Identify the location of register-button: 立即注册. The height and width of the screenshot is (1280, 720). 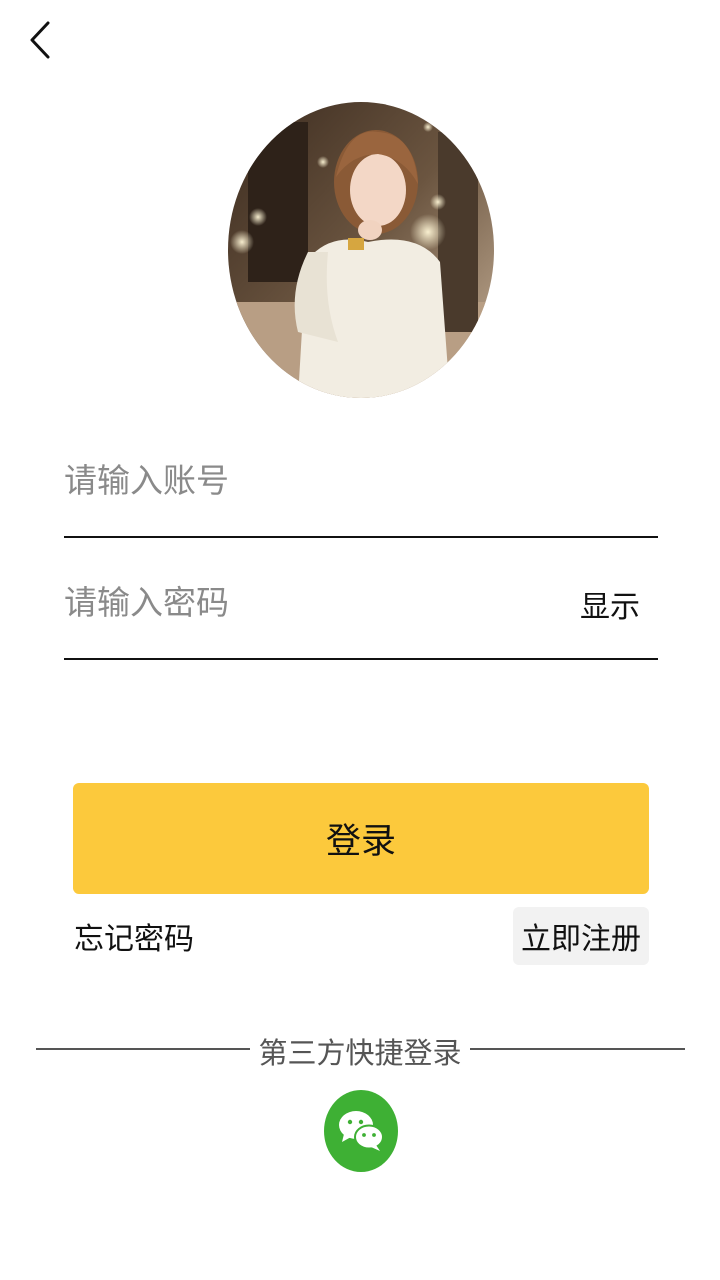
(581, 936).